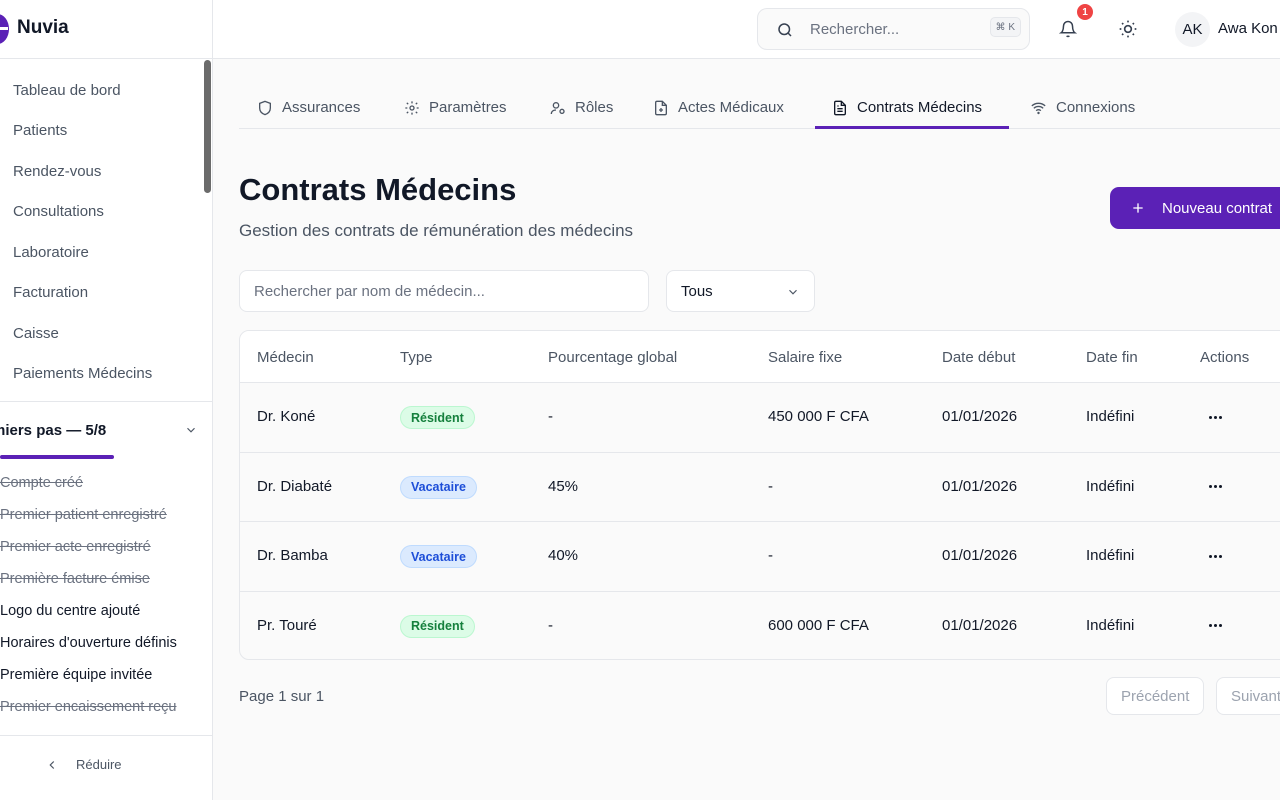 The image size is (1280, 800). Describe the element at coordinates (818, 625) in the screenshot. I see `cell-salaire: 600 000 F CFA` at that location.